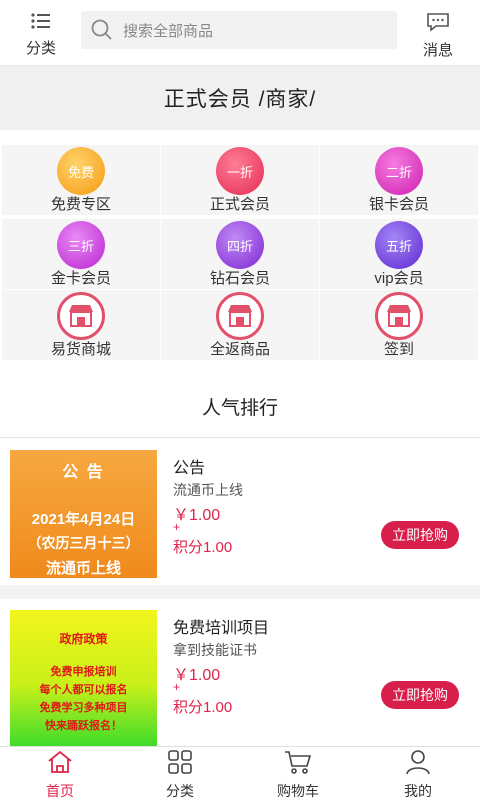  What do you see at coordinates (189, 468) in the screenshot?
I see `product-name: 公告` at bounding box center [189, 468].